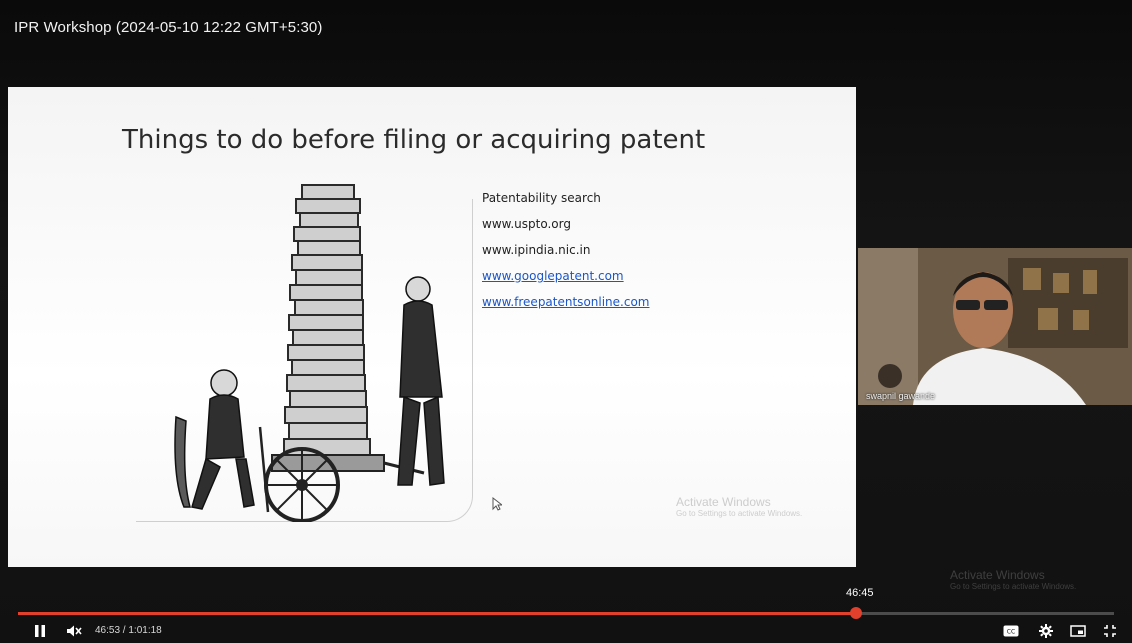 This screenshot has width=1132, height=643. I want to click on pause-icon, so click(40, 631).